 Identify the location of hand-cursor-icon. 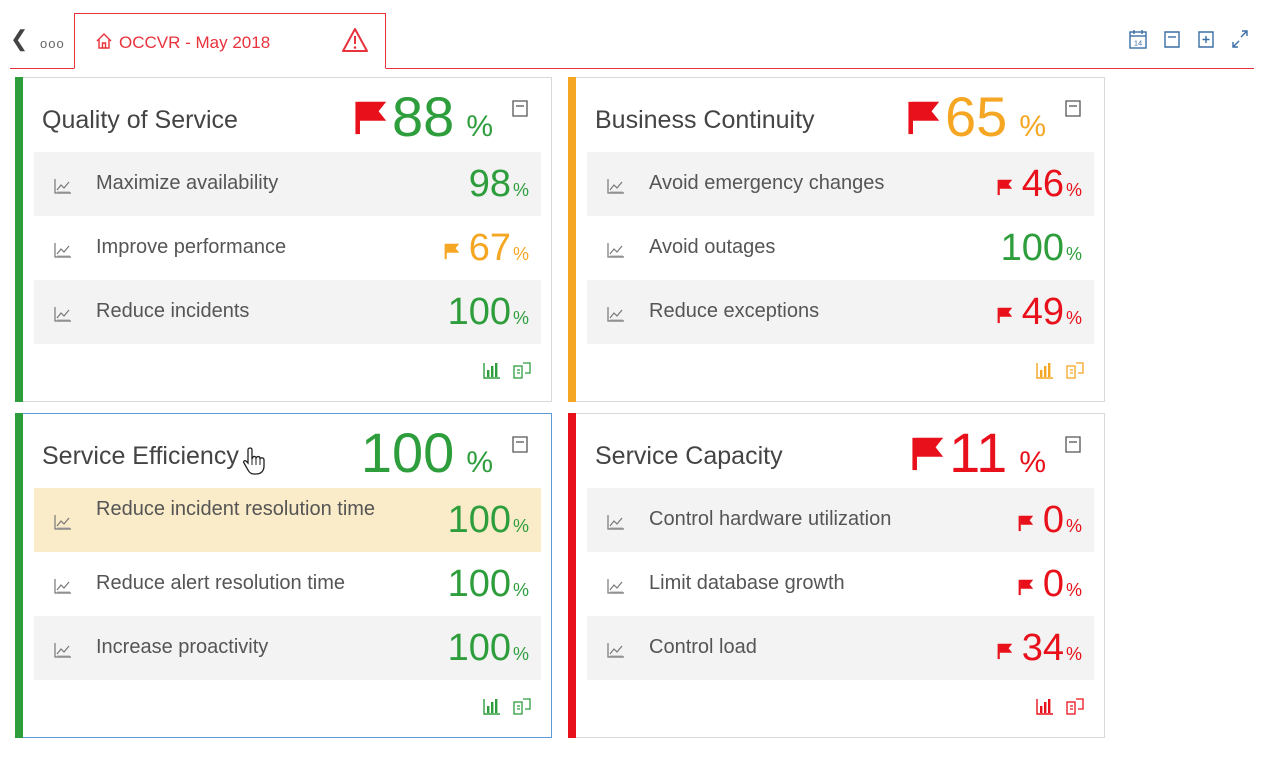
(254, 461).